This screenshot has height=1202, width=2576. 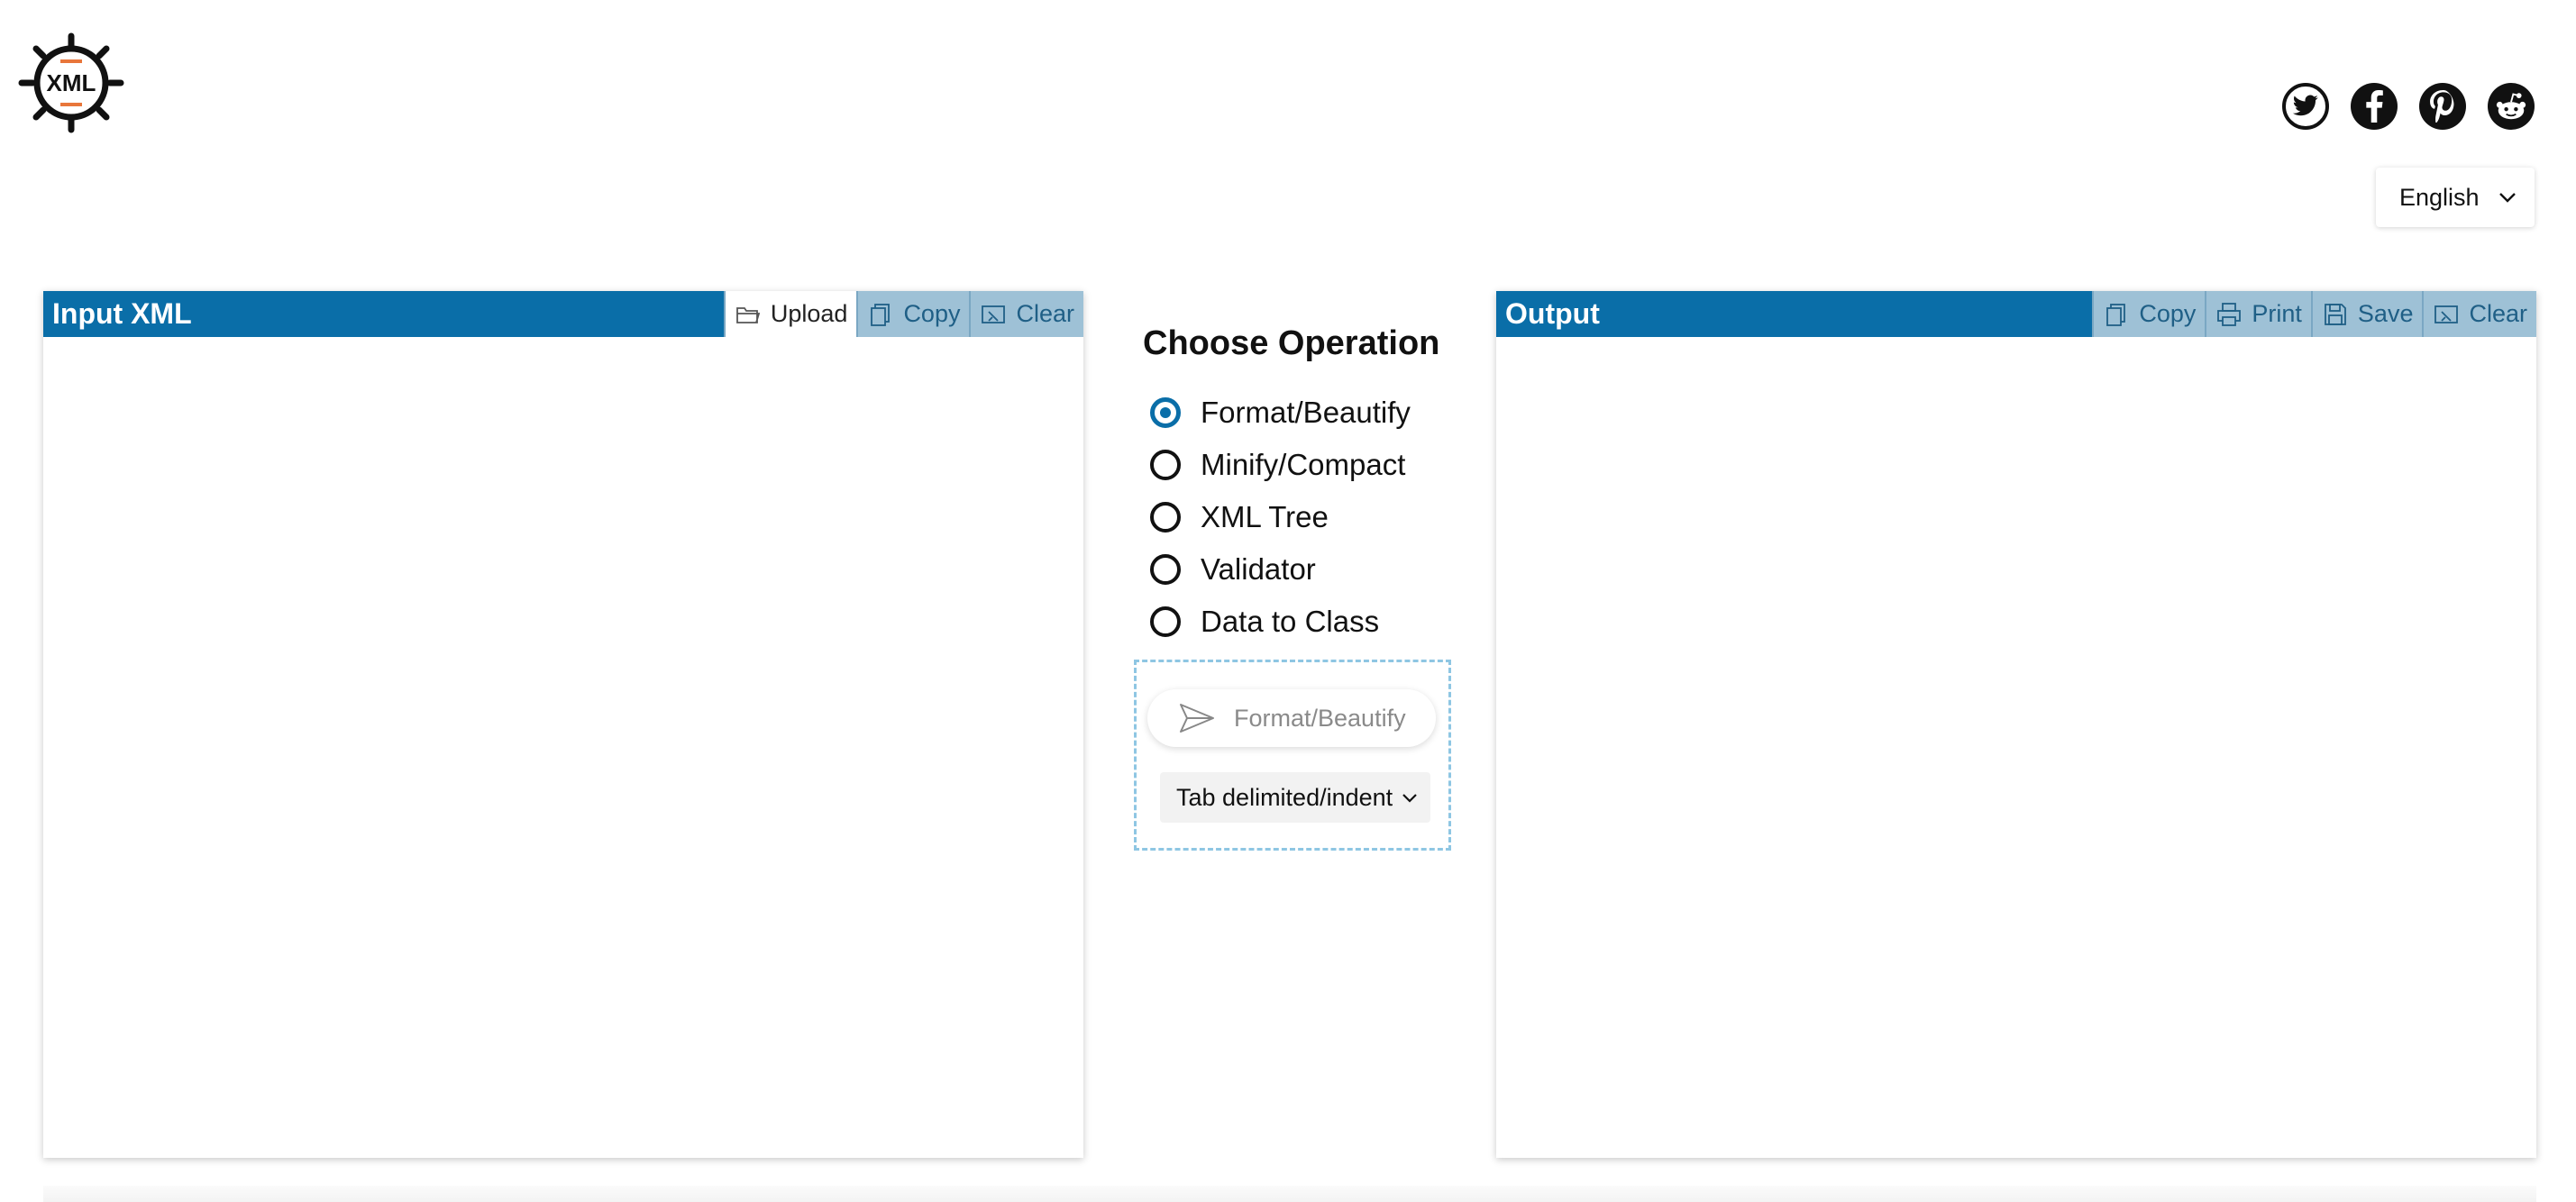 I want to click on language-select: English, so click(x=2455, y=197).